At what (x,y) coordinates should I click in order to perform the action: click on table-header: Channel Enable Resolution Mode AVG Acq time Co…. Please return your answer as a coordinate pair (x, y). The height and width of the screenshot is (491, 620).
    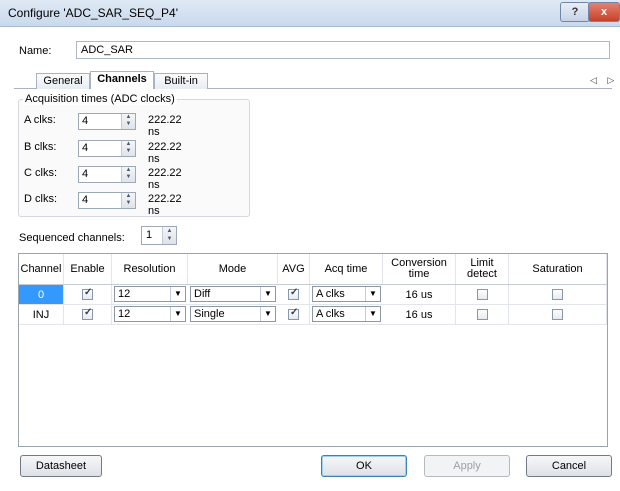
    Looking at the image, I should click on (313, 269).